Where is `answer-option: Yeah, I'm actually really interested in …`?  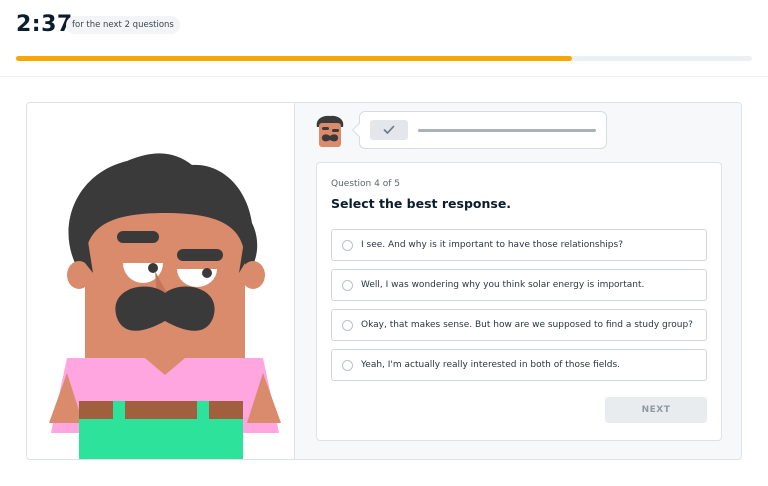 answer-option: Yeah, I'm actually really interested in … is located at coordinates (519, 365).